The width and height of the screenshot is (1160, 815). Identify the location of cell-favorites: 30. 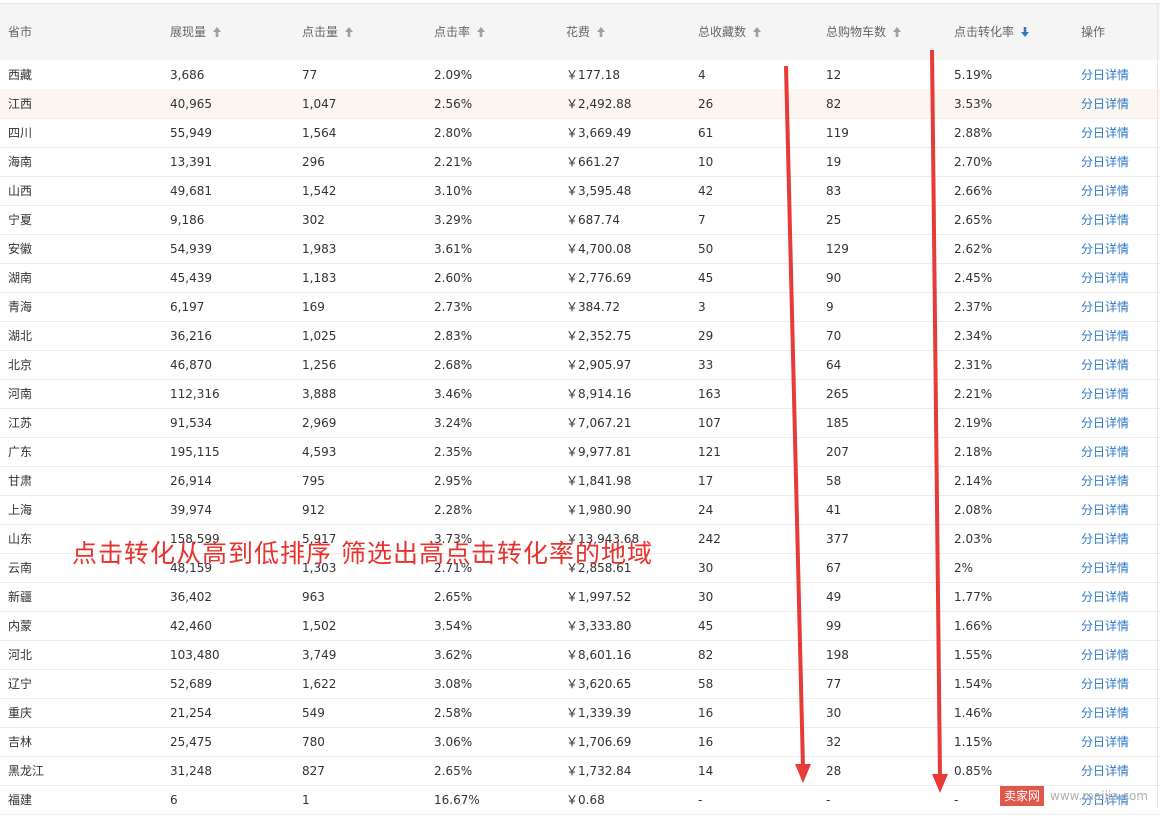
(706, 597).